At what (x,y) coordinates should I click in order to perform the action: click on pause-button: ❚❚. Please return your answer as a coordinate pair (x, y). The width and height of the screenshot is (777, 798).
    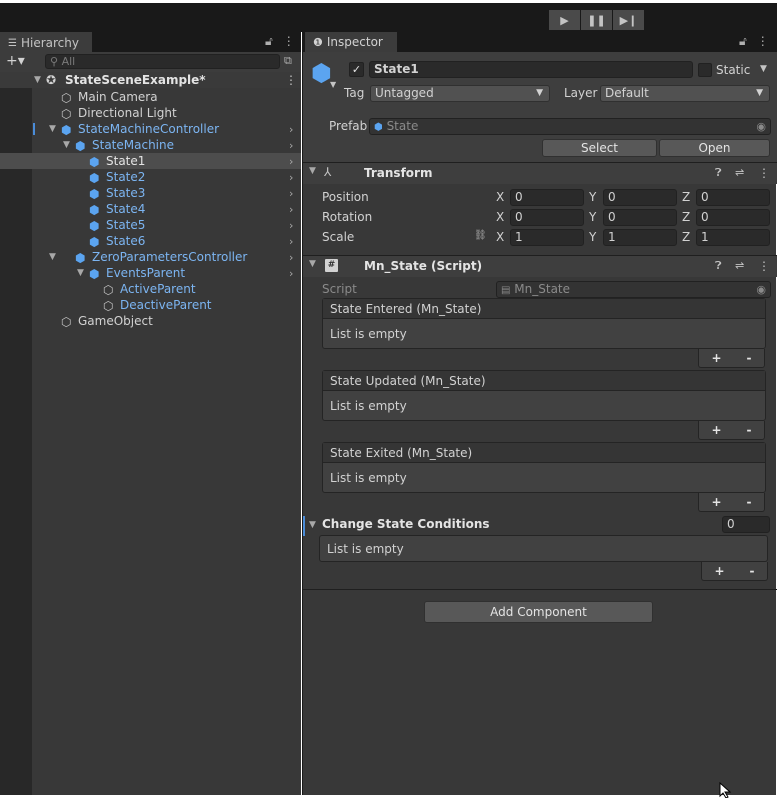
    Looking at the image, I should click on (596, 20).